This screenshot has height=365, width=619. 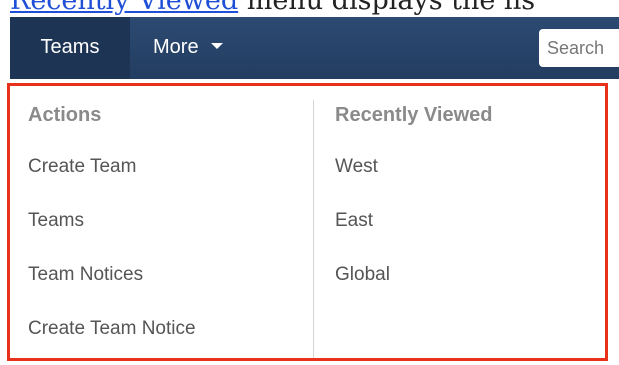 I want to click on tab-more: More, so click(x=208, y=48).